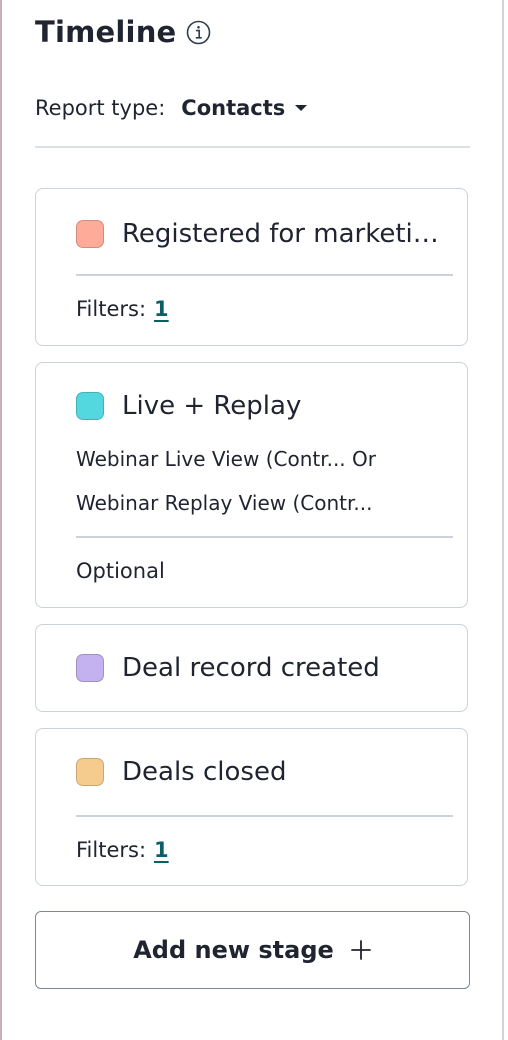 The height and width of the screenshot is (1040, 508). What do you see at coordinates (251, 807) in the screenshot?
I see `stage-card-deals-closed: Deals closed Filters: 1` at bounding box center [251, 807].